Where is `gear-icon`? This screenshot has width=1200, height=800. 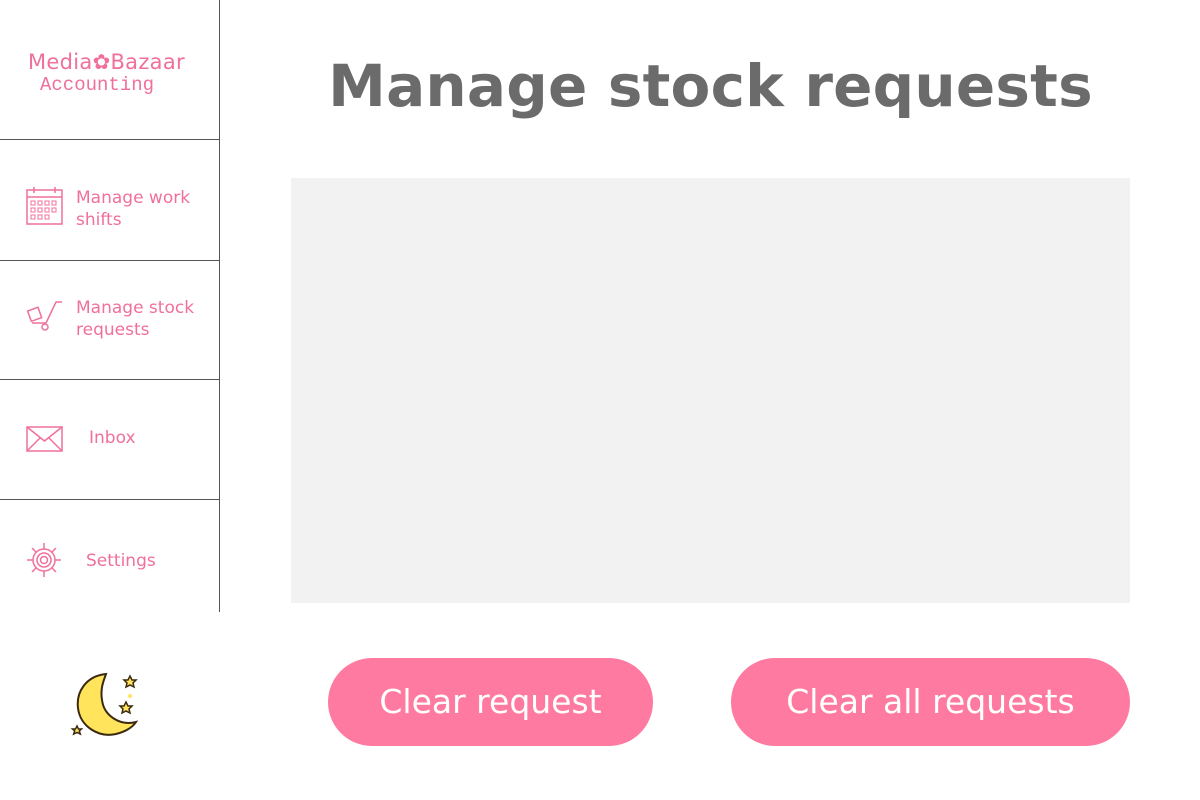
gear-icon is located at coordinates (44, 560).